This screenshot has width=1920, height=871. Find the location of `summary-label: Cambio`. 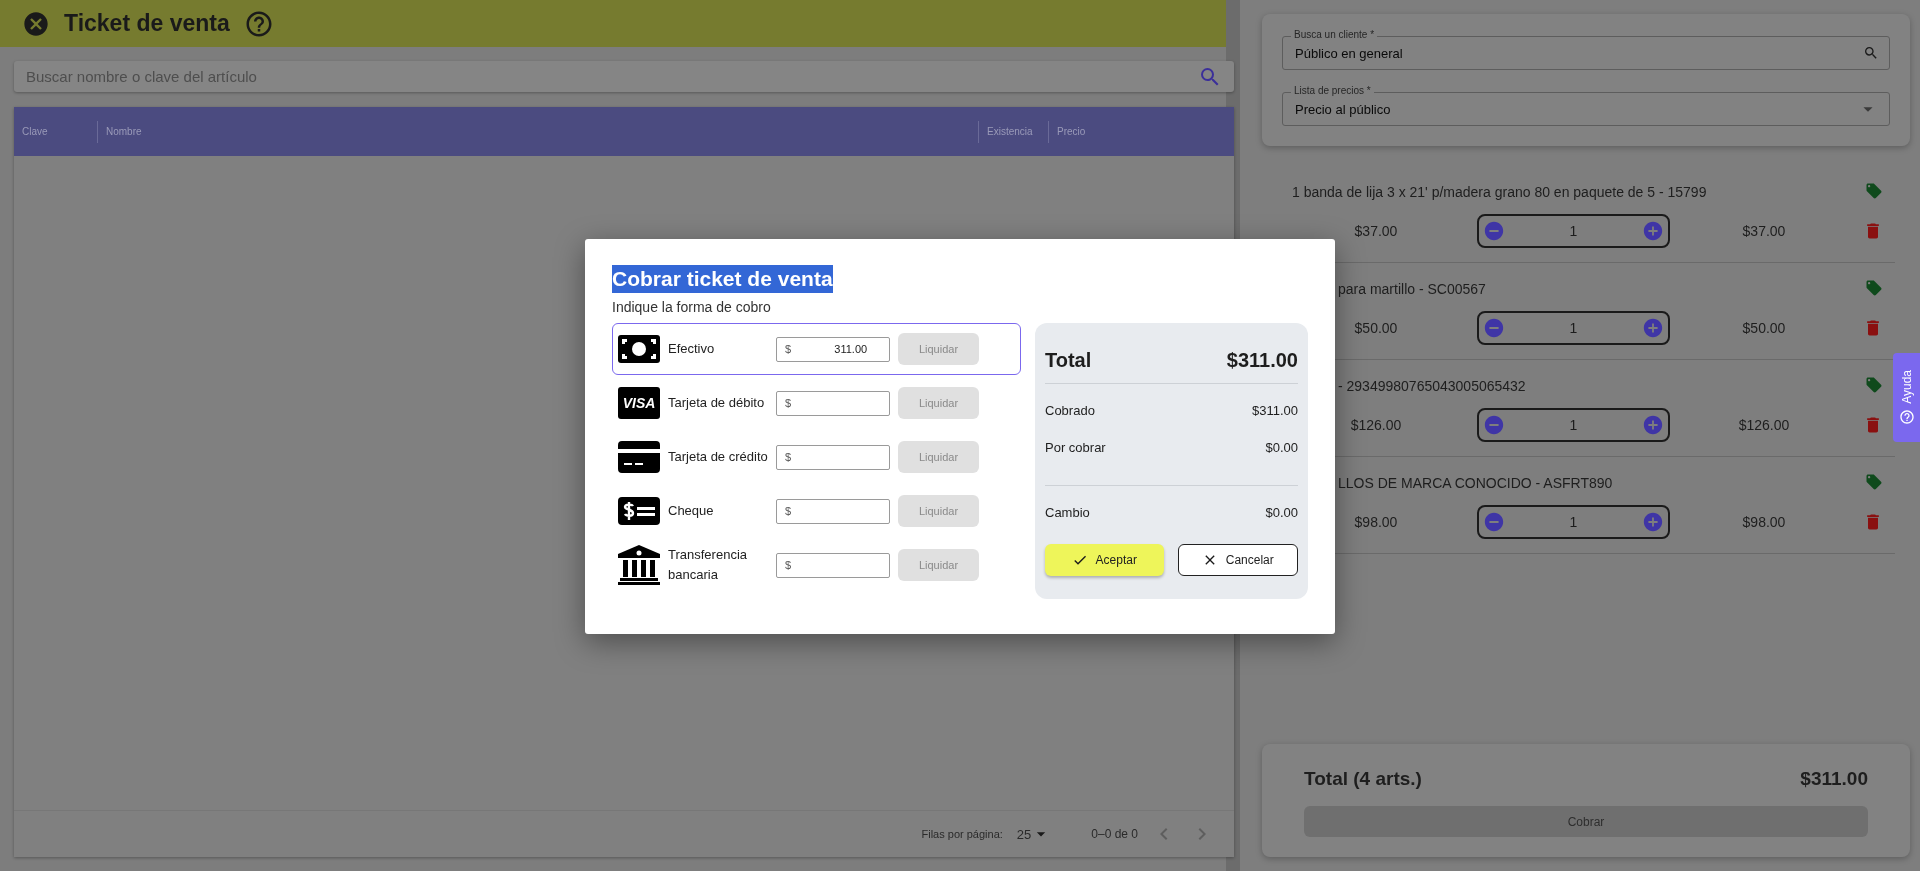

summary-label: Cambio is located at coordinates (1067, 512).